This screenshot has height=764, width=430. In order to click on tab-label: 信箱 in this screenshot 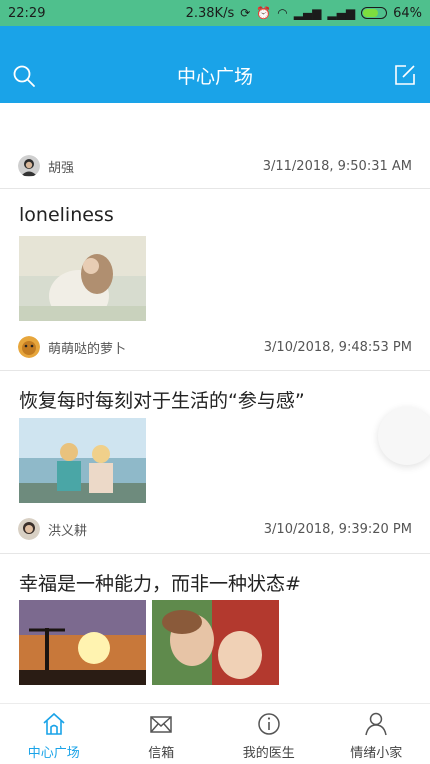, I will do `click(161, 753)`.